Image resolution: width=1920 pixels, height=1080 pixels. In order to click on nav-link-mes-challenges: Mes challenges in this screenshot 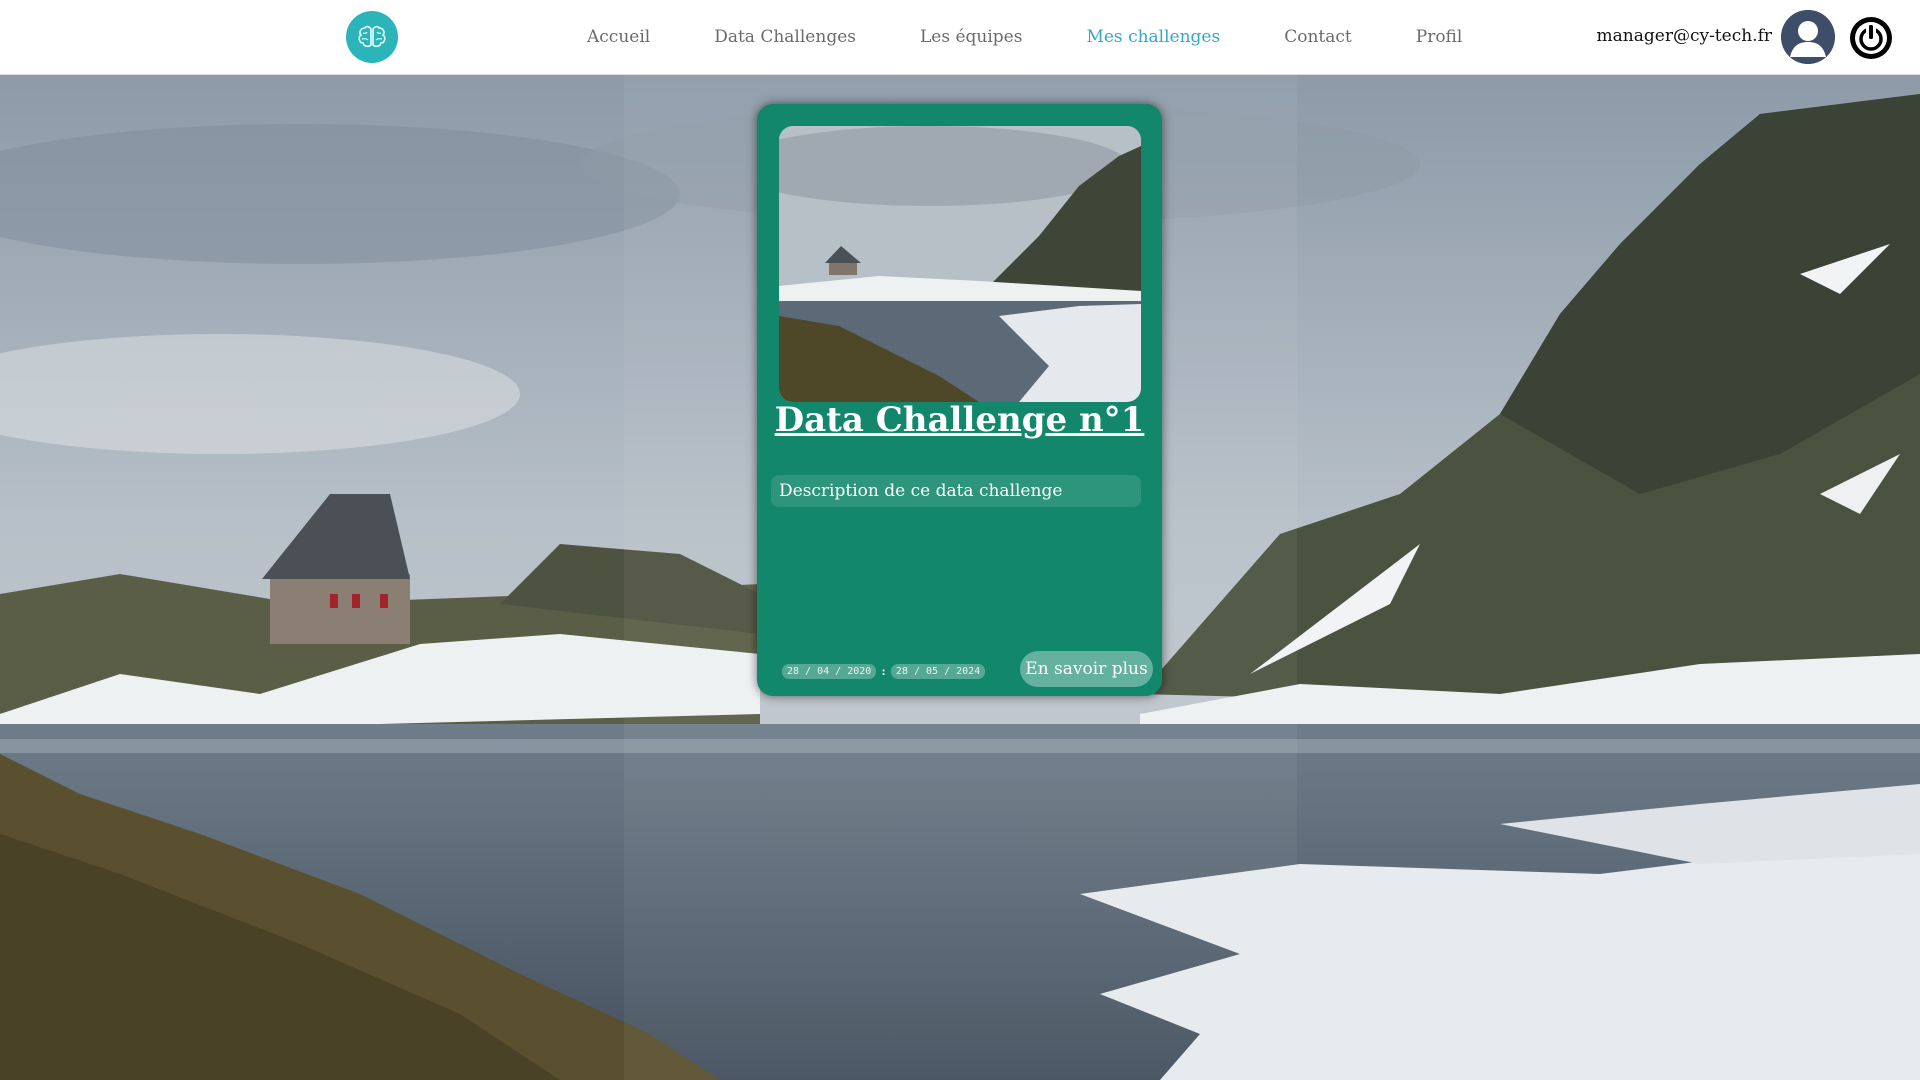, I will do `click(1153, 37)`.